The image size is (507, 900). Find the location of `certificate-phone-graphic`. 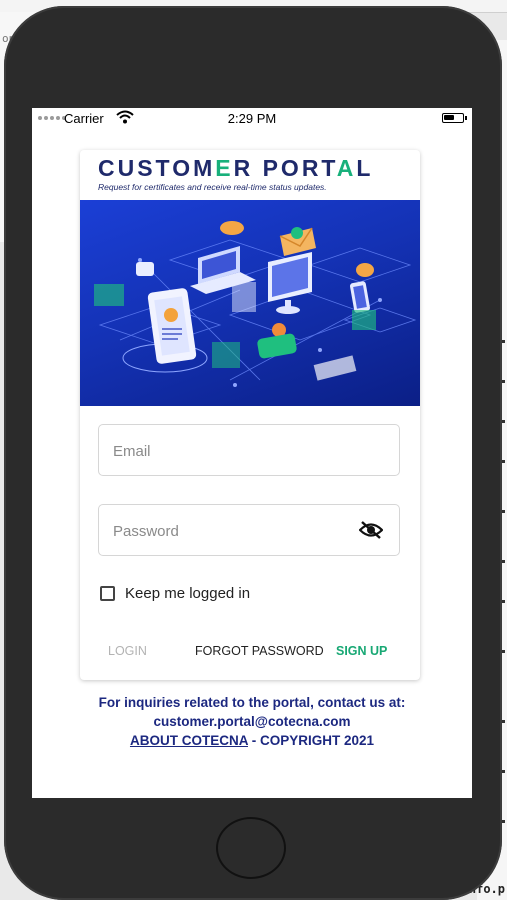

certificate-phone-graphic is located at coordinates (172, 326).